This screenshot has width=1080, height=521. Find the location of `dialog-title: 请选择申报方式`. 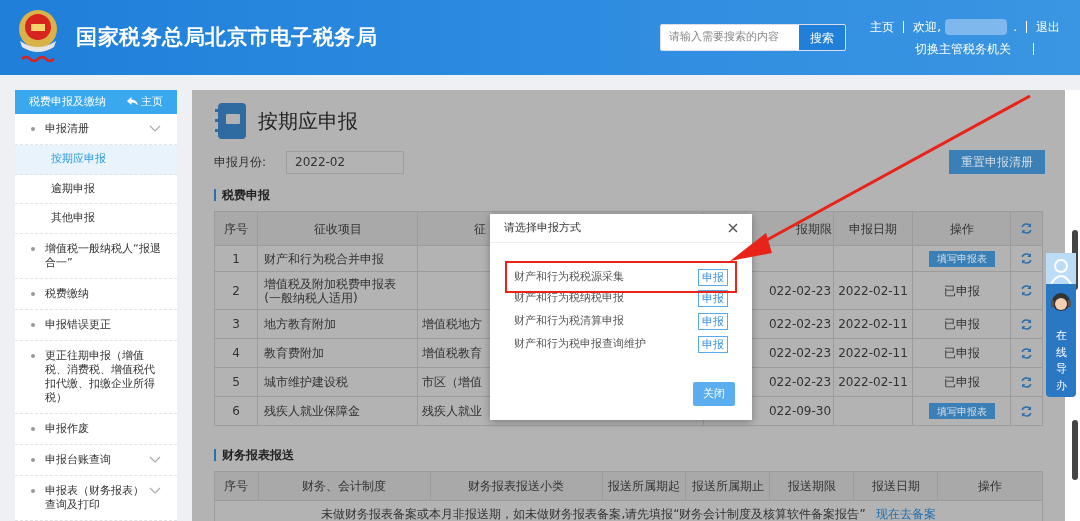

dialog-title: 请选择申报方式 is located at coordinates (542, 227).